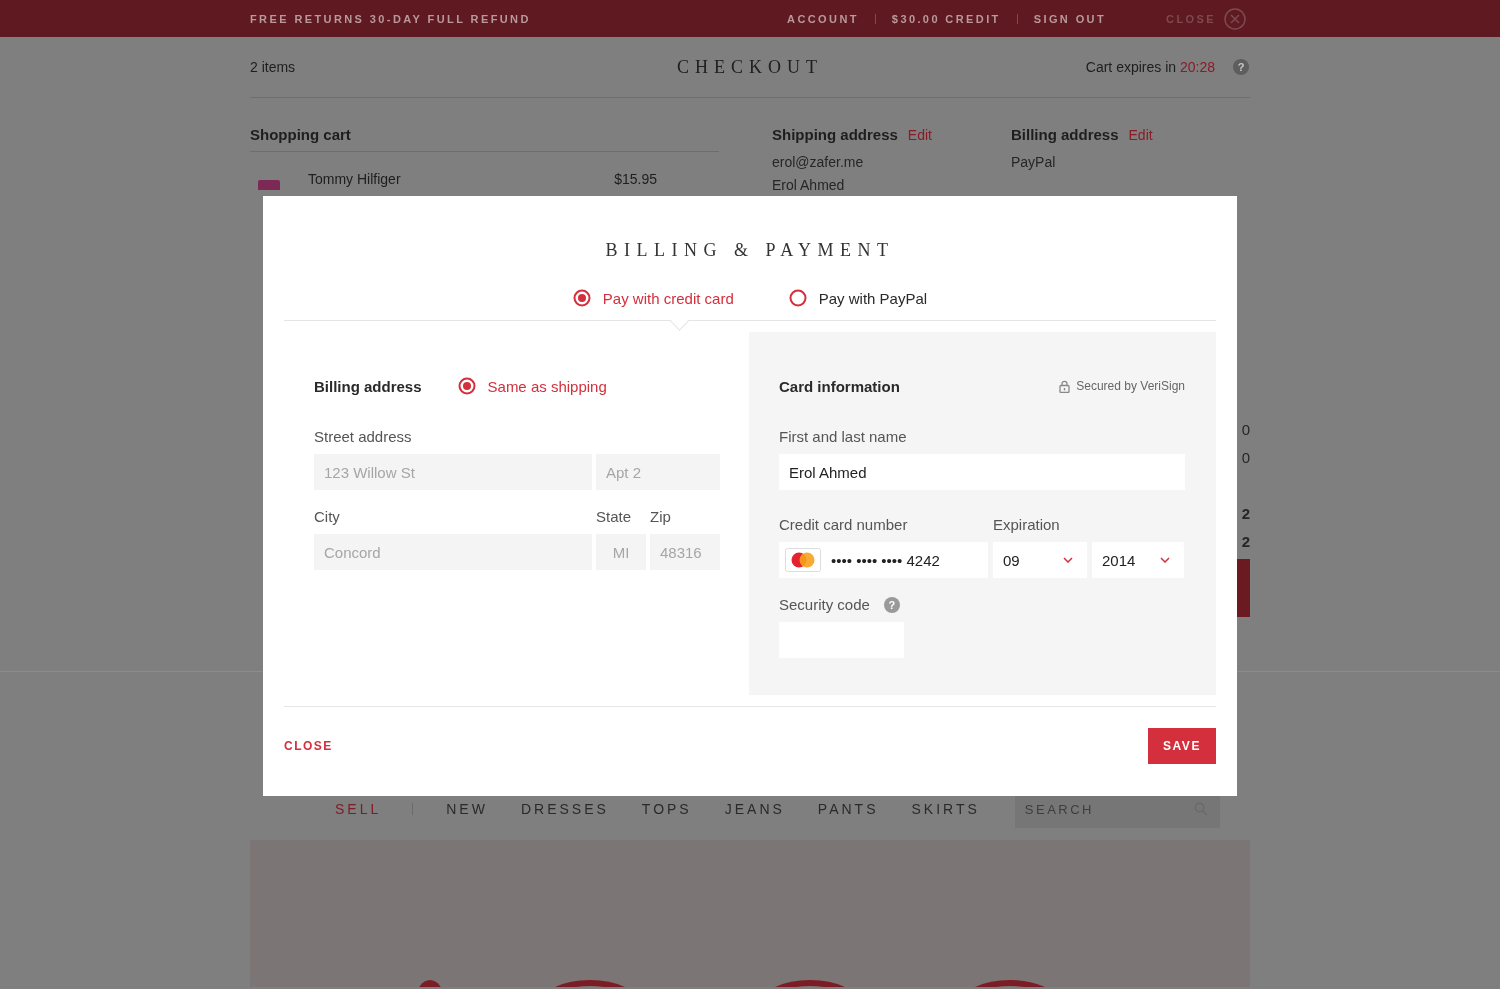 This screenshot has width=1500, height=989. Describe the element at coordinates (327, 517) in the screenshot. I see `field-label: City` at that location.